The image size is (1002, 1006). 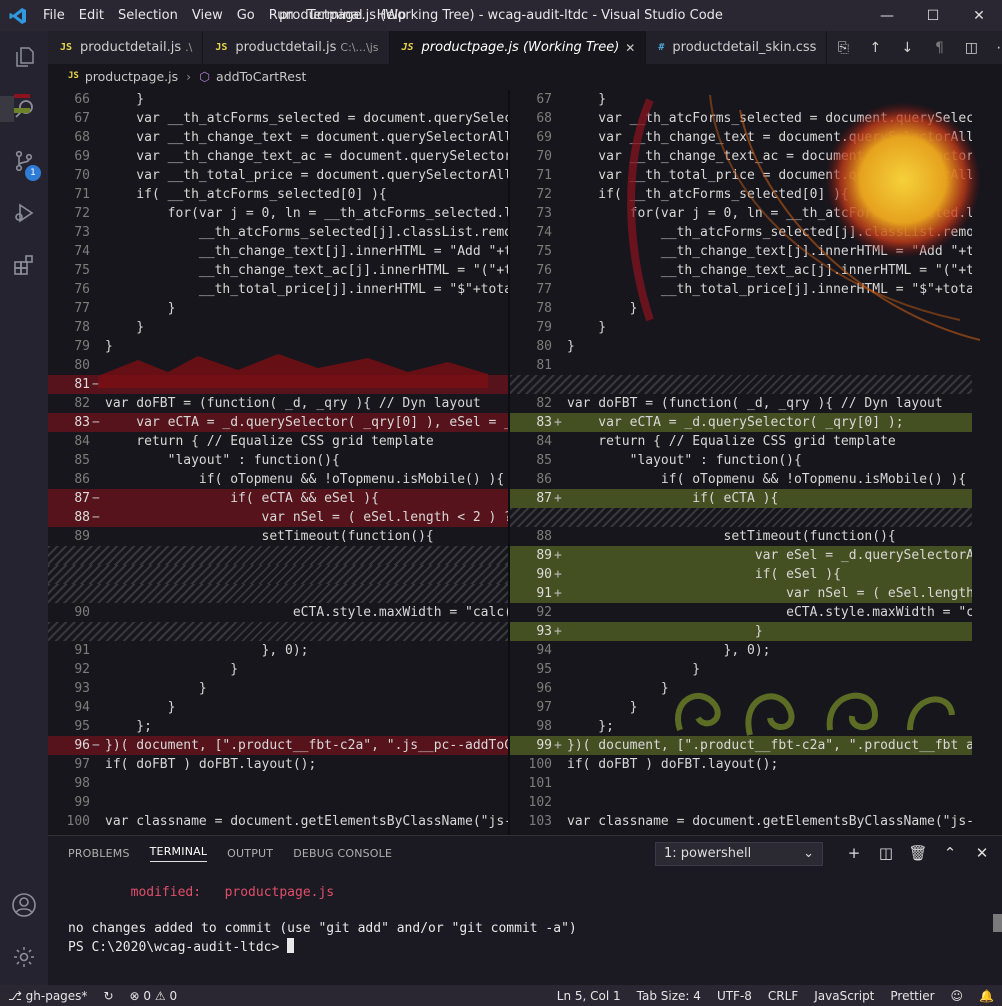 What do you see at coordinates (518, 47) in the screenshot?
I see `tab-productpage-js-working-tree: JS productpage.js (Working Tree) ✕` at bounding box center [518, 47].